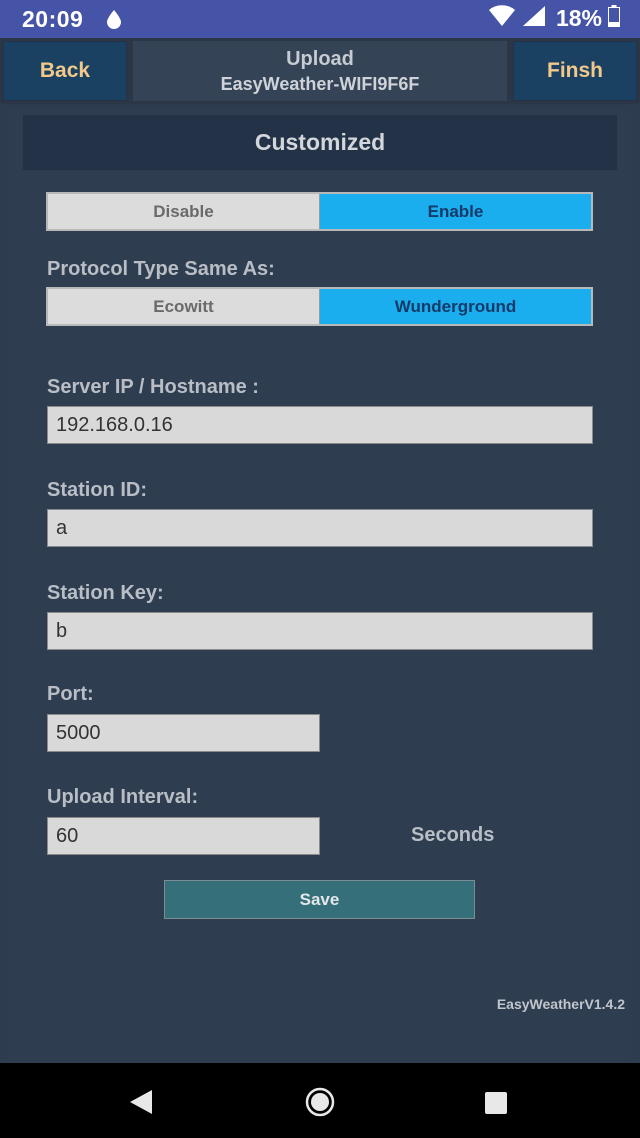 The height and width of the screenshot is (1138, 640). I want to click on disable-option: Disable, so click(183, 211).